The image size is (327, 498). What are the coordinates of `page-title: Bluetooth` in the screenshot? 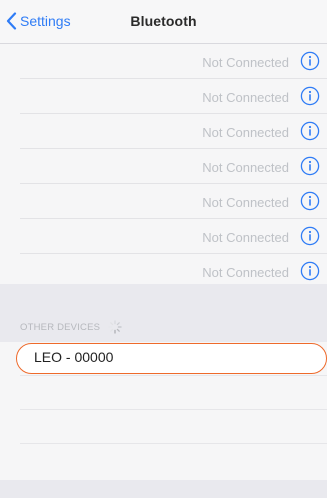 It's located at (163, 21).